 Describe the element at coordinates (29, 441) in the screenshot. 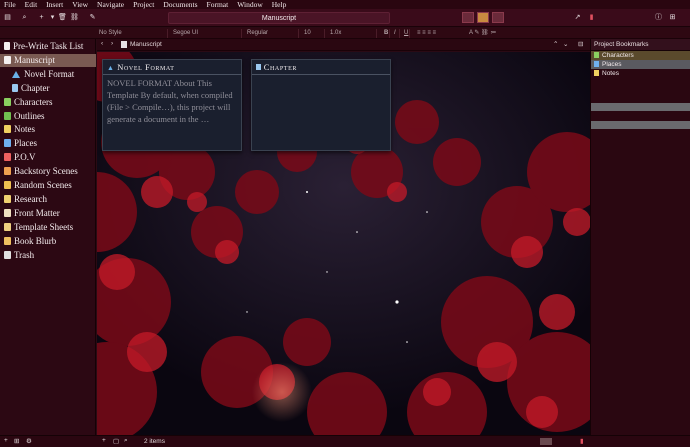

I see `settings-icon: ⚙` at that location.